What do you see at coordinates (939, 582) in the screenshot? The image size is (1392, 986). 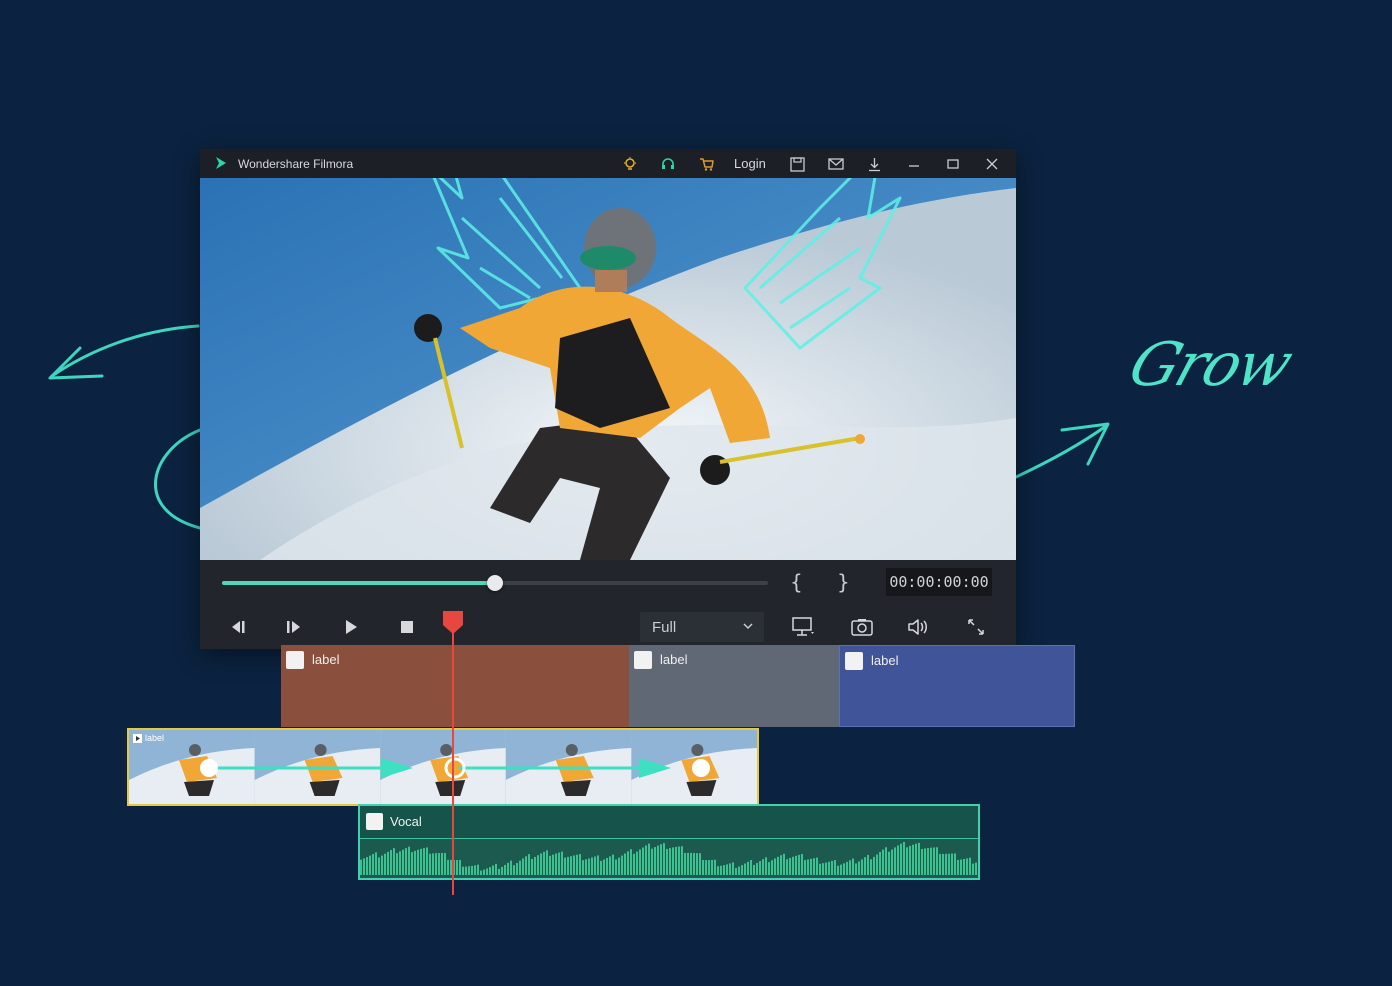 I see `timecode-display: 00:00:00:00` at bounding box center [939, 582].